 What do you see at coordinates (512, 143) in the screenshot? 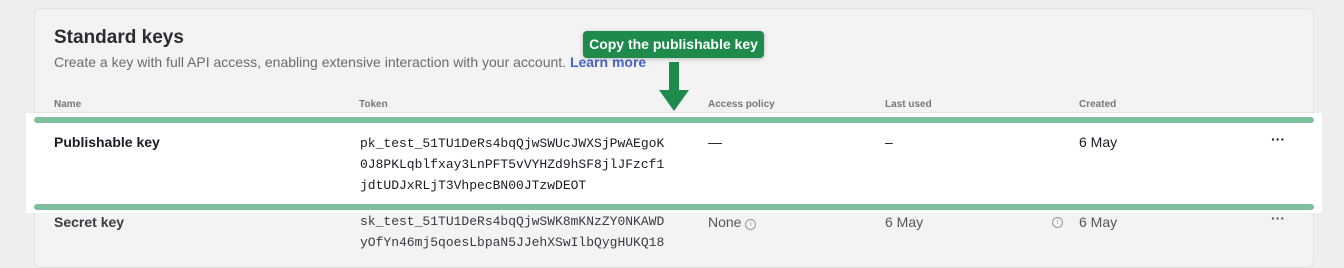
I see `token-line: pk_test_51TU1DeRs4bqQjwSWUcJWXSjPwAEgoK` at bounding box center [512, 143].